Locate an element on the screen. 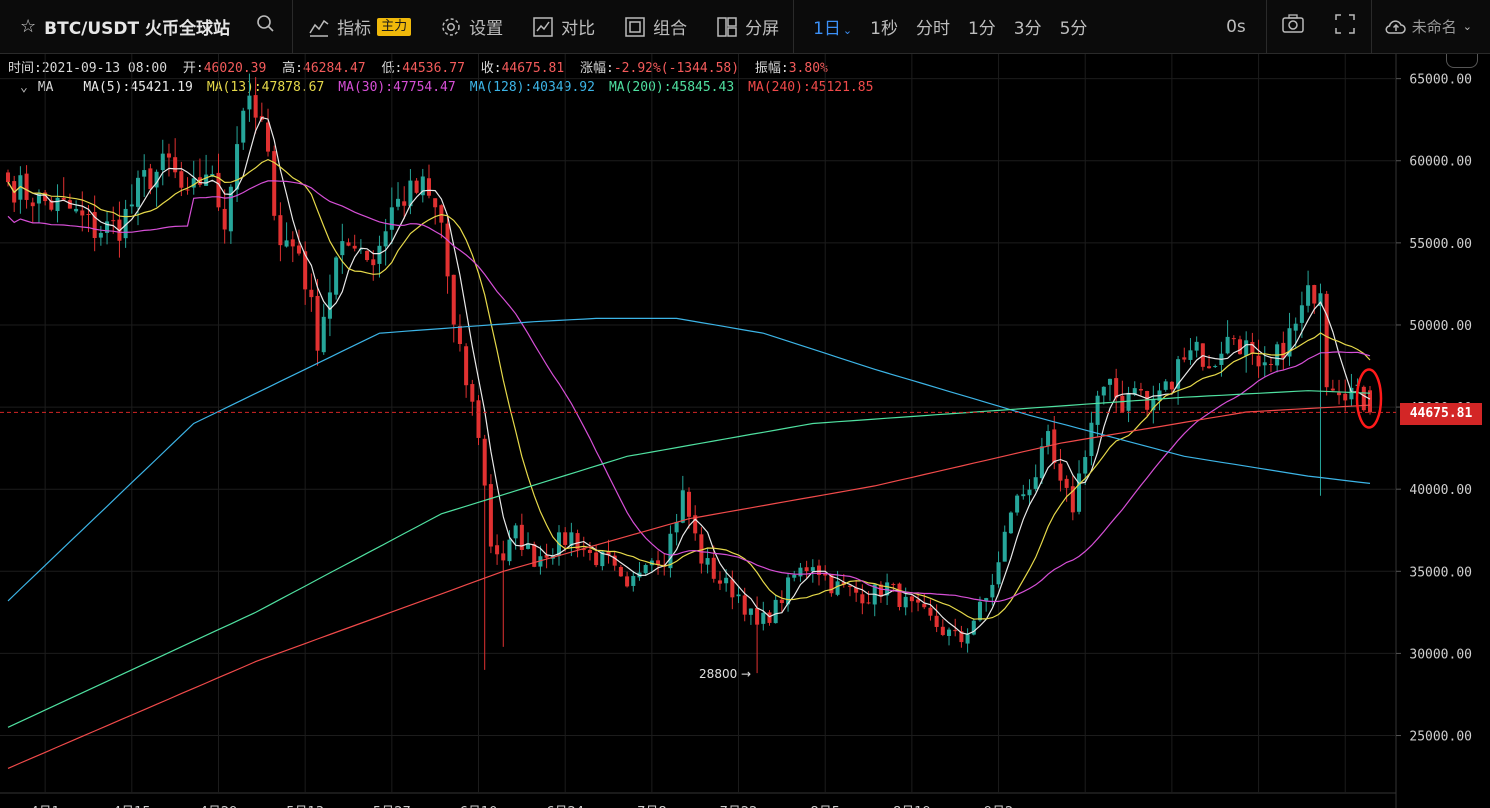 This screenshot has width=1490, height=808. compare-button: 对比 is located at coordinates (563, 26).